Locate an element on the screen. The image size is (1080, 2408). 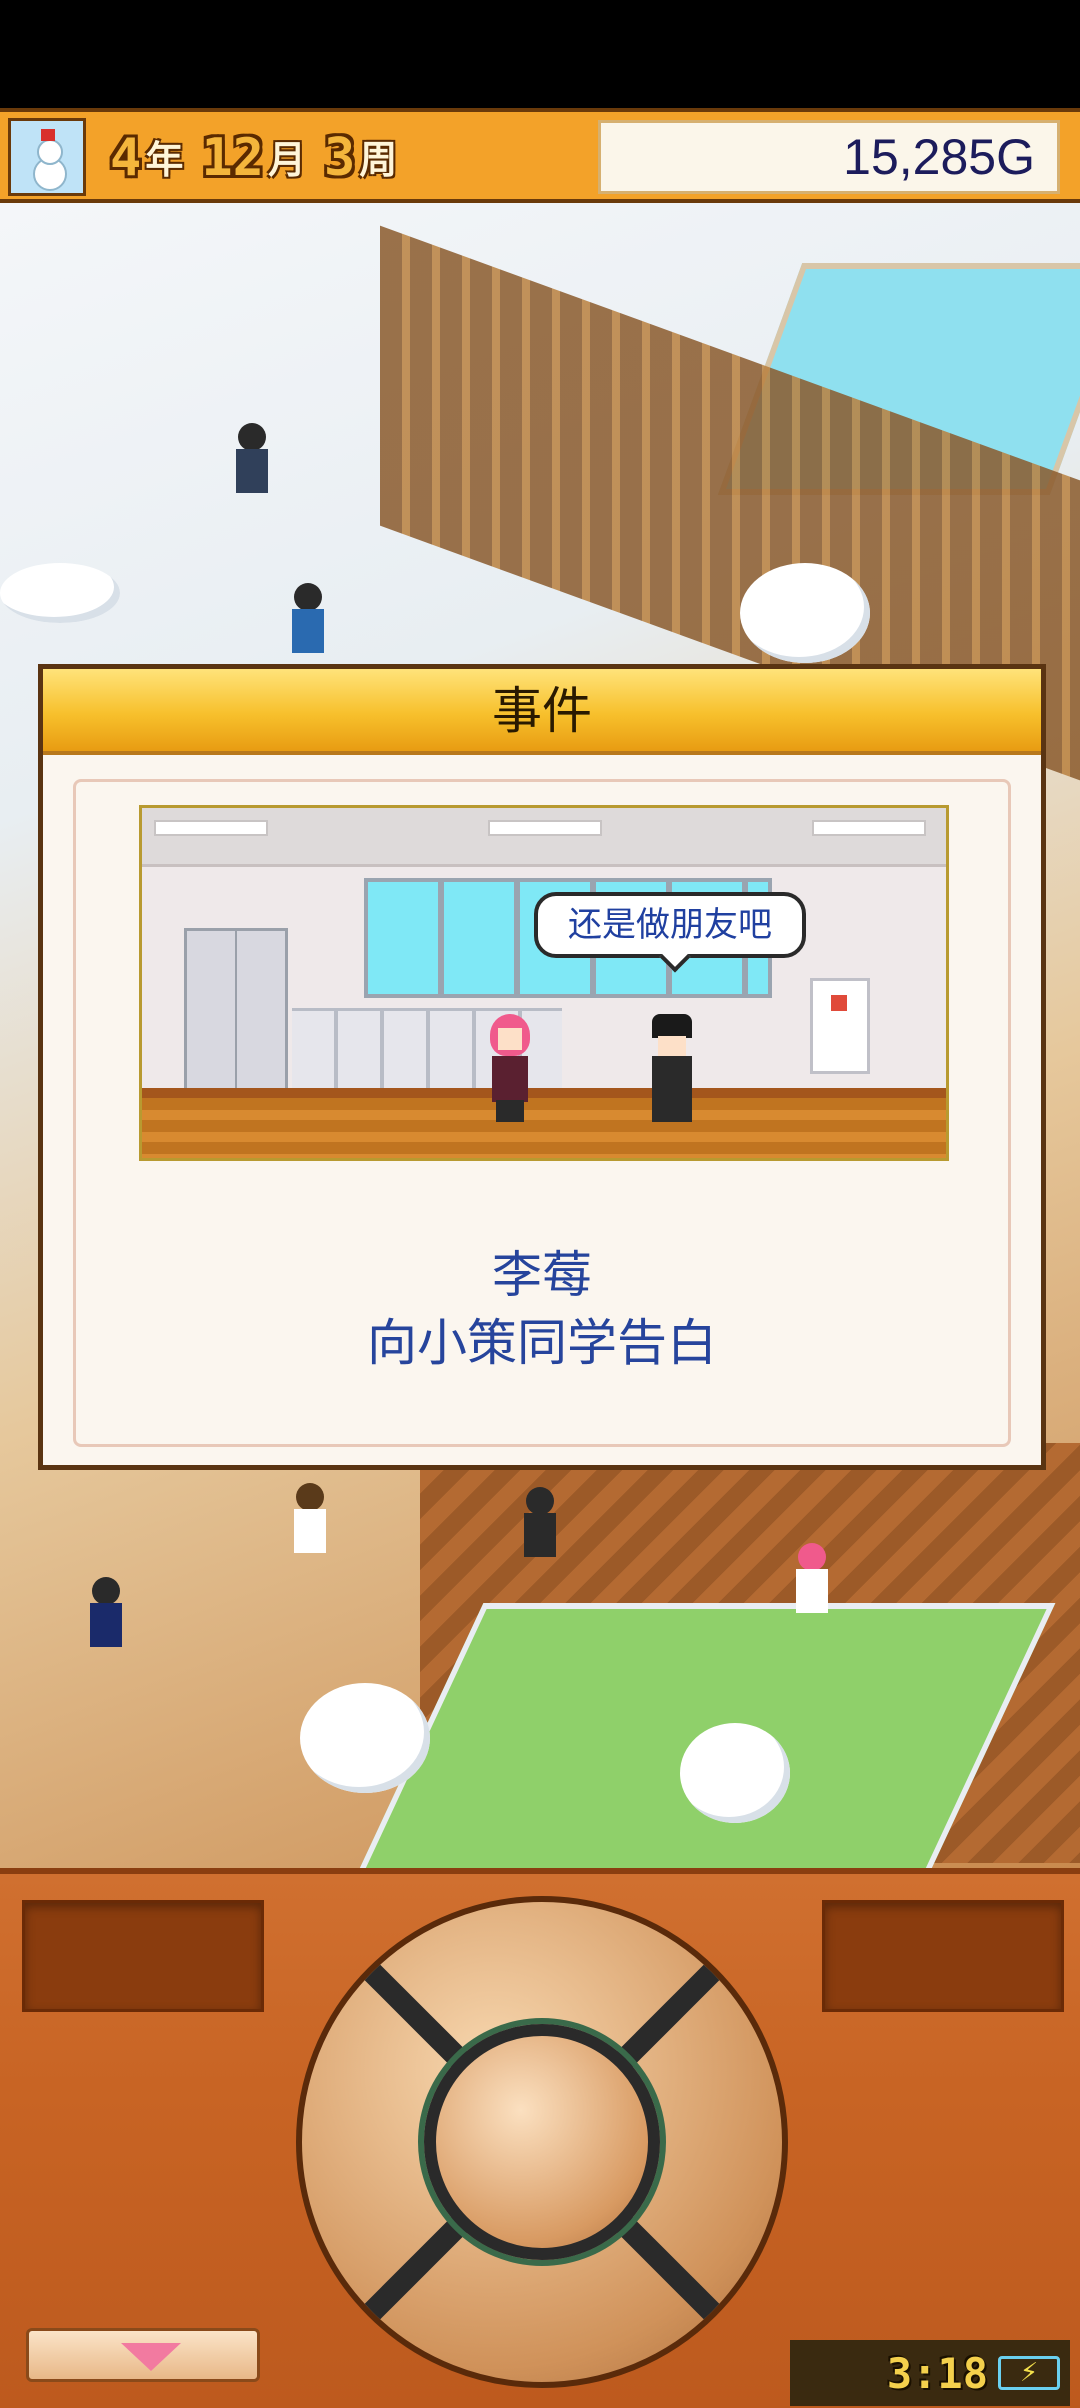
year-unit: 年 is located at coordinates (164, 160).